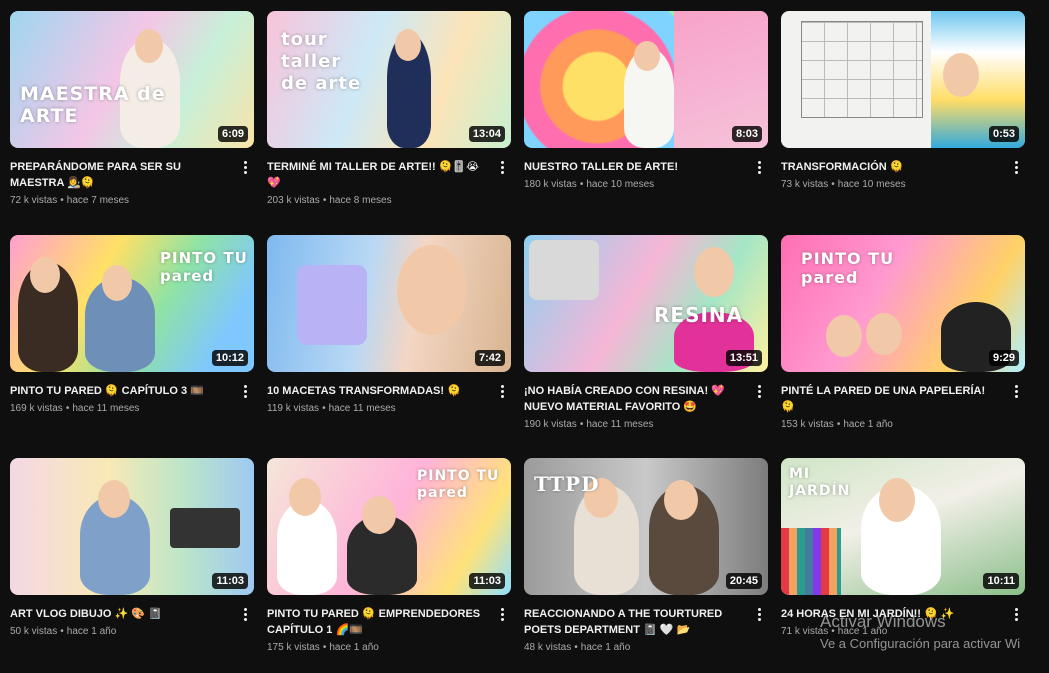  I want to click on video-stats: 190 k vistas • hace 11 meses, so click(589, 424).